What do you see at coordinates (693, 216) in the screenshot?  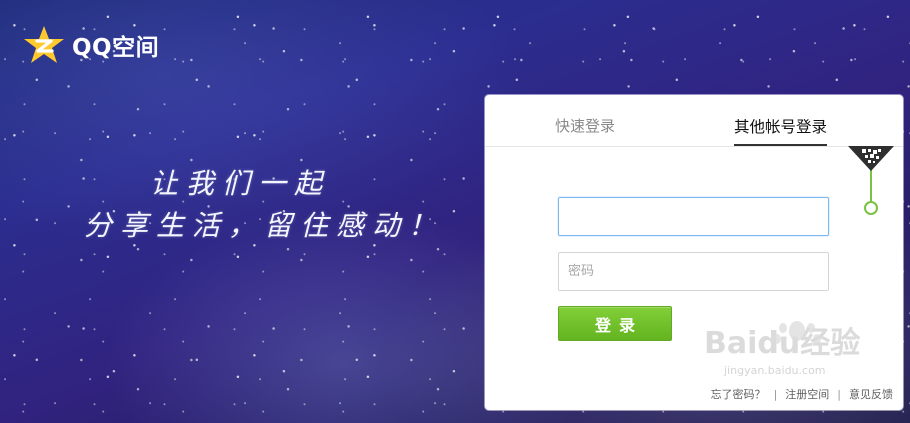 I see `account-input` at bounding box center [693, 216].